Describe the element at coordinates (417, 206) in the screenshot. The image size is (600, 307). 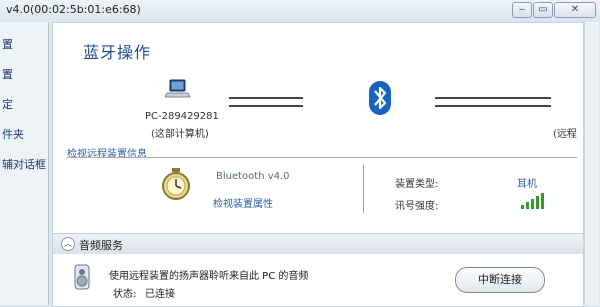
I see `signal-strength-label: 讯号强度:` at that location.